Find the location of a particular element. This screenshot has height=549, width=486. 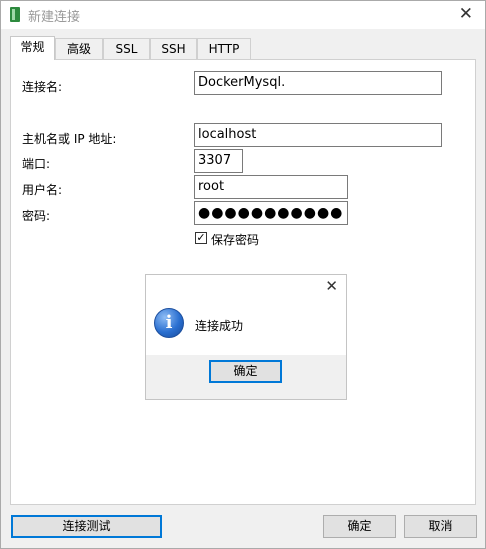

tab-ssl: SSL is located at coordinates (126, 48).